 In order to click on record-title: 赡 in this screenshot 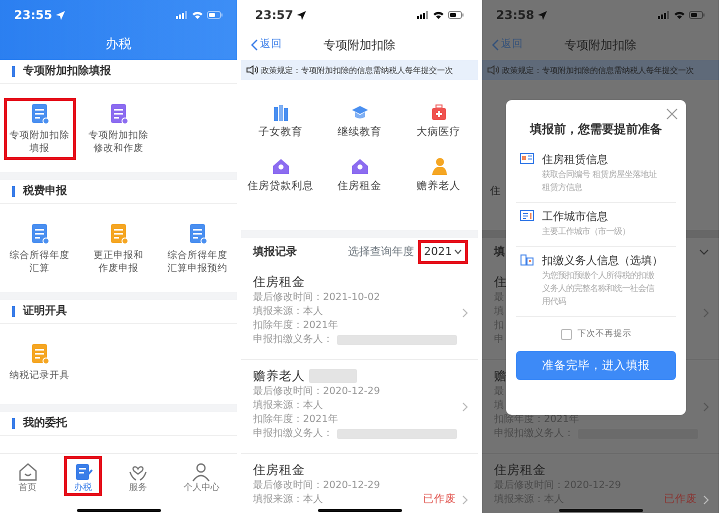, I will do `click(500, 376)`.